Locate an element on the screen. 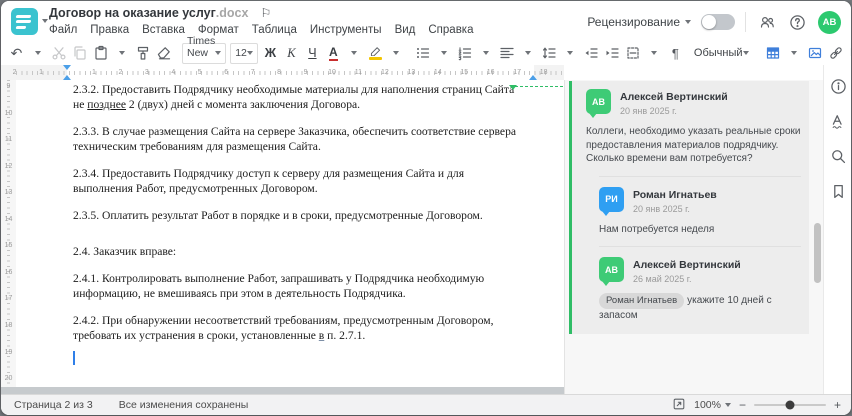  font-size-select: 12 is located at coordinates (244, 53).